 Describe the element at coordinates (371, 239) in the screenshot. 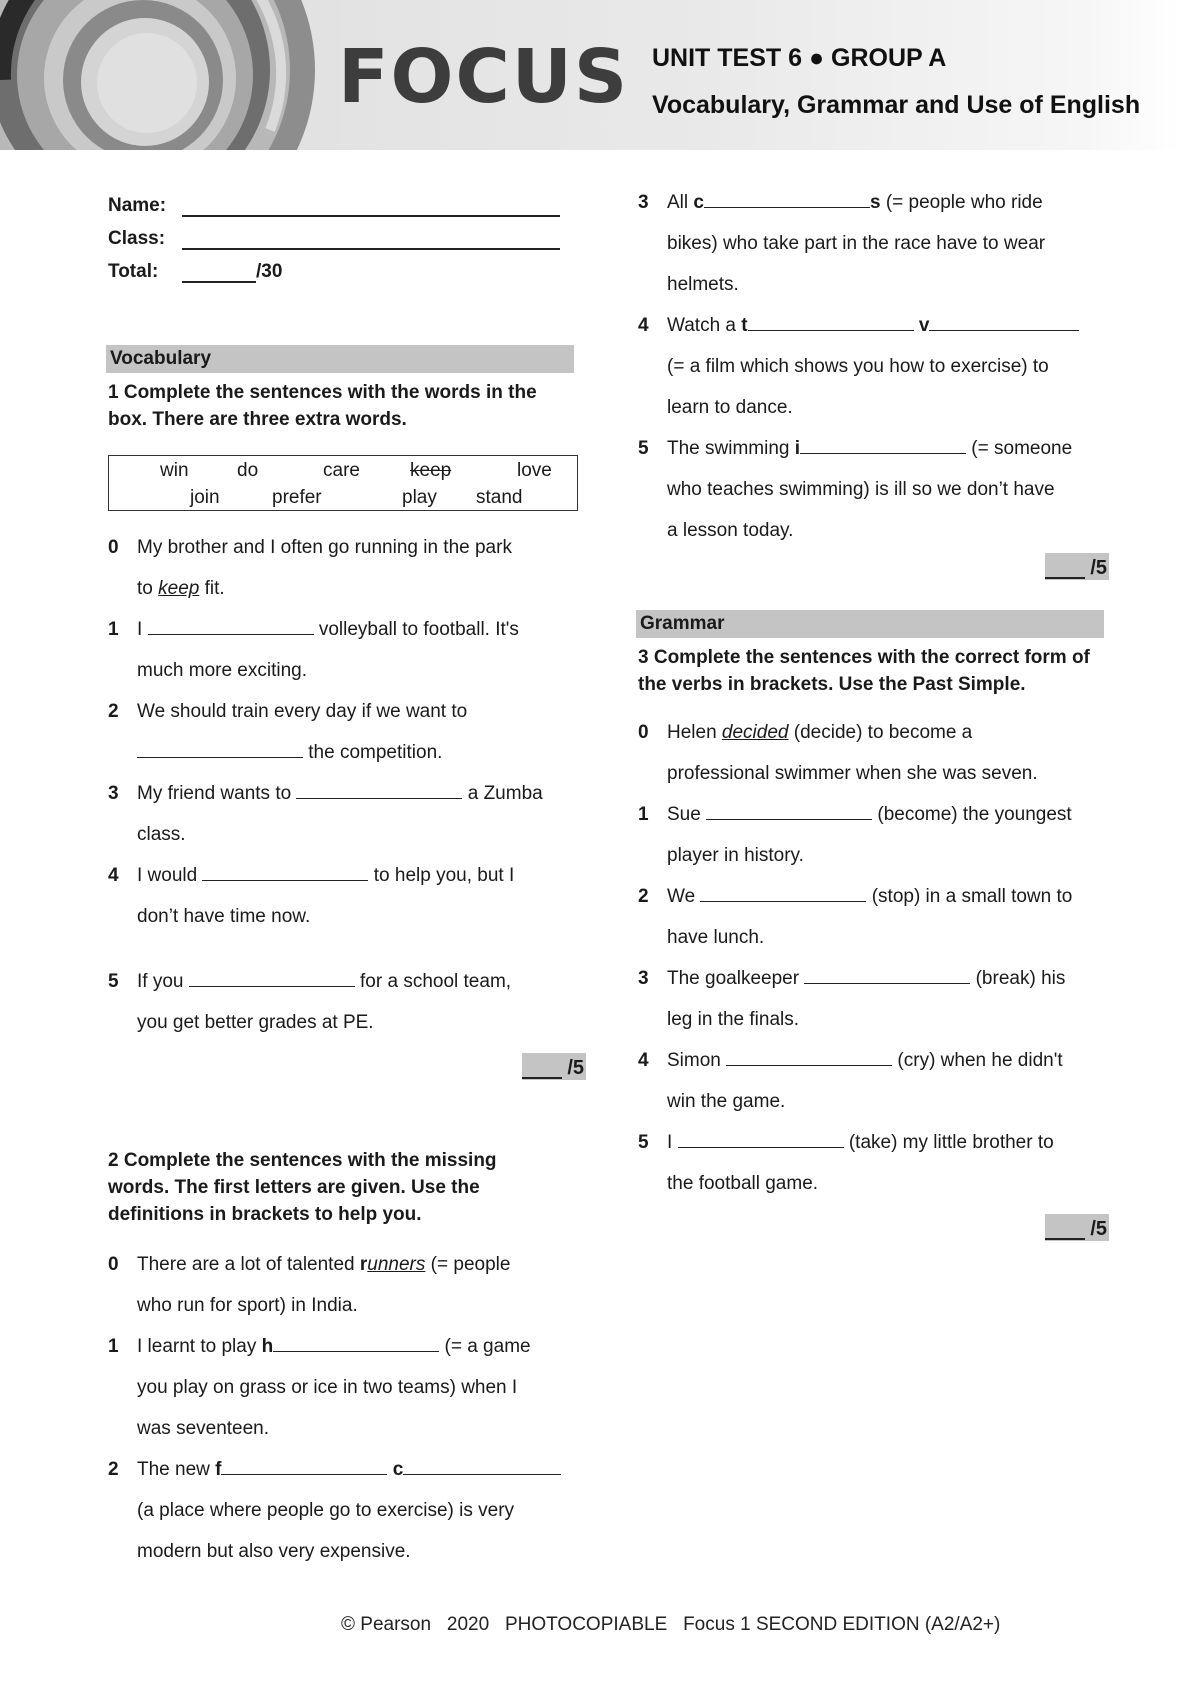

I see `class-input-line` at that location.